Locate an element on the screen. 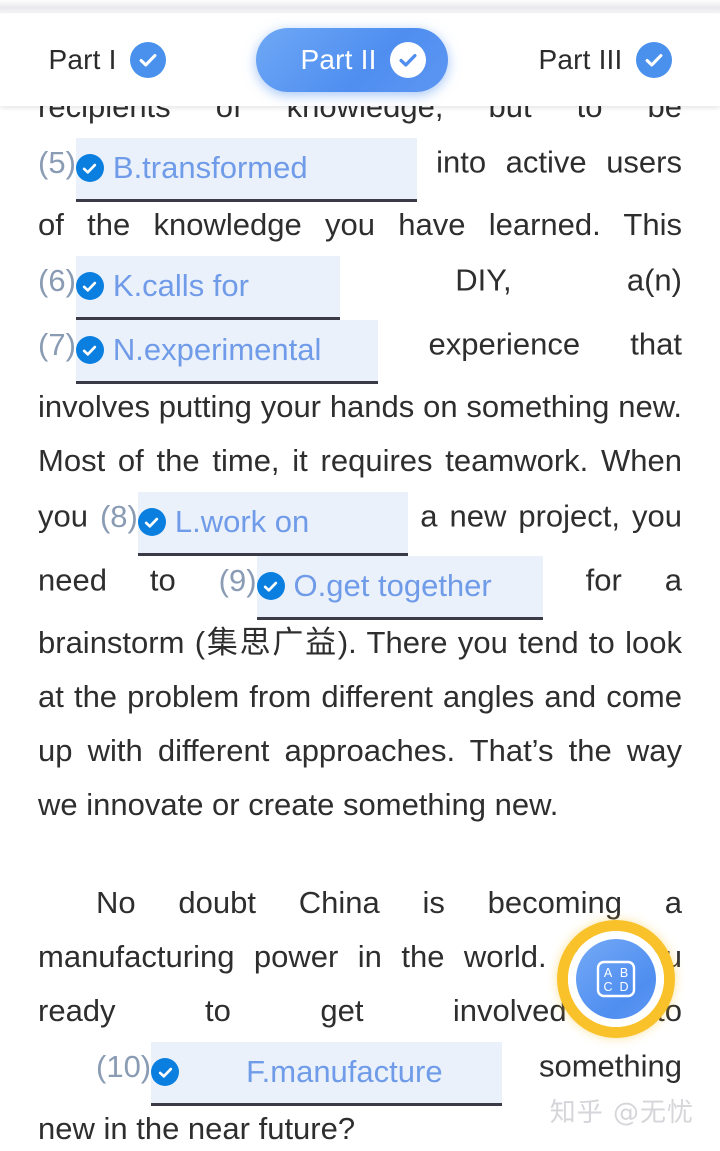  tab-part-1-label: Part I is located at coordinates (82, 59).